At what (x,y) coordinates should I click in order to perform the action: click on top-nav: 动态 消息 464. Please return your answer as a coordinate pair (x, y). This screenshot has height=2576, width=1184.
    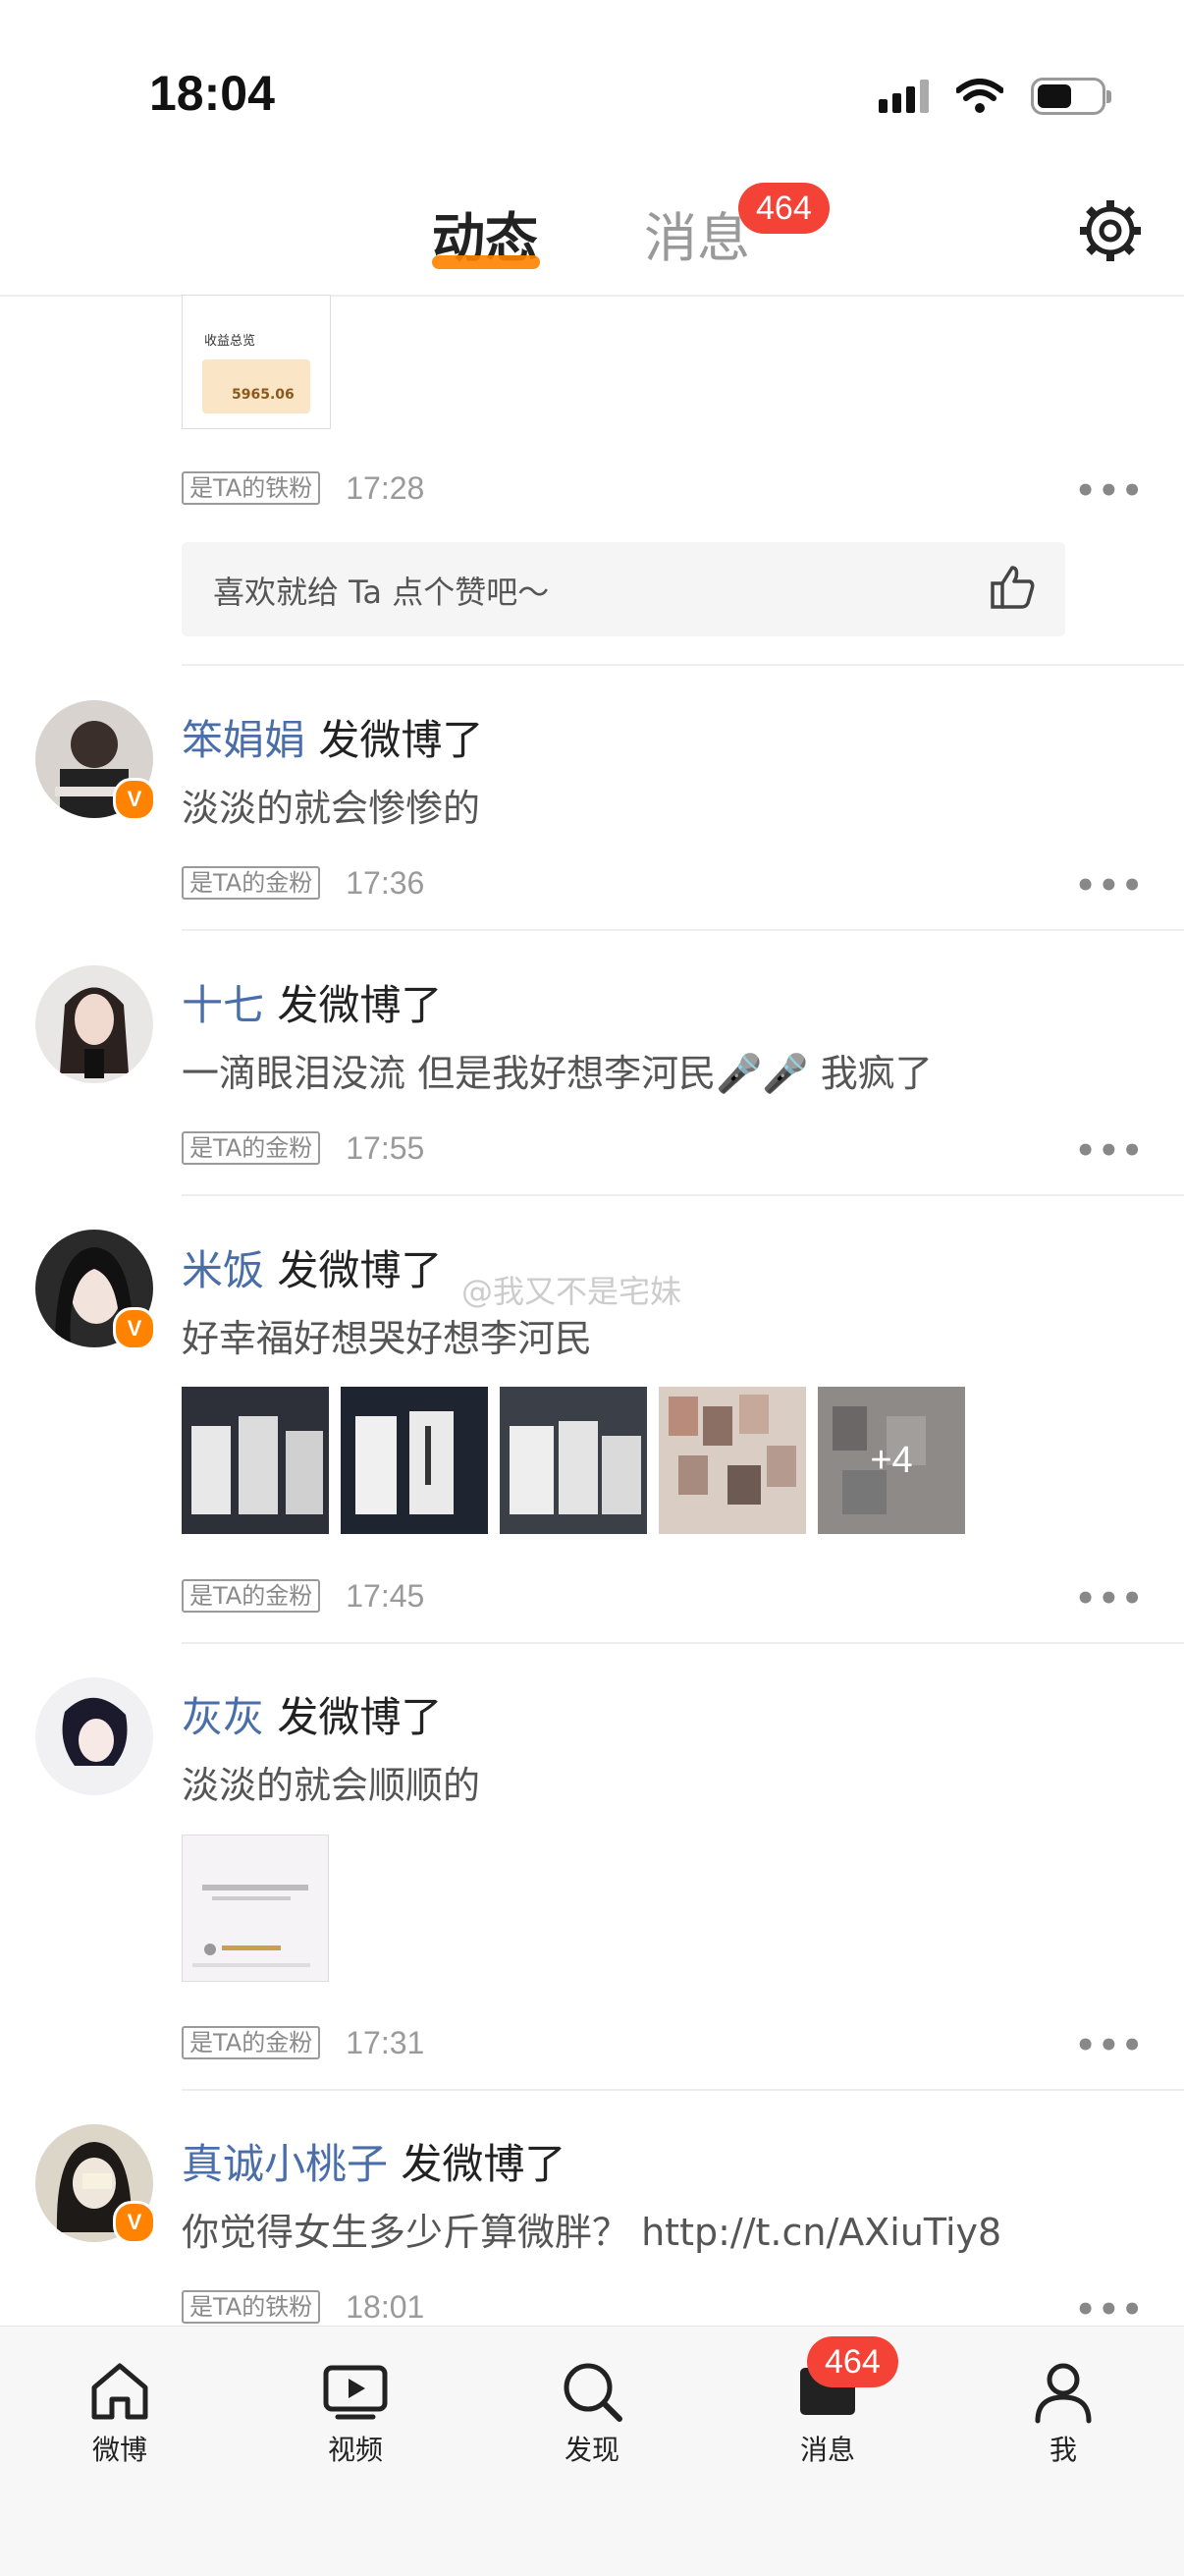
    Looking at the image, I should click on (592, 227).